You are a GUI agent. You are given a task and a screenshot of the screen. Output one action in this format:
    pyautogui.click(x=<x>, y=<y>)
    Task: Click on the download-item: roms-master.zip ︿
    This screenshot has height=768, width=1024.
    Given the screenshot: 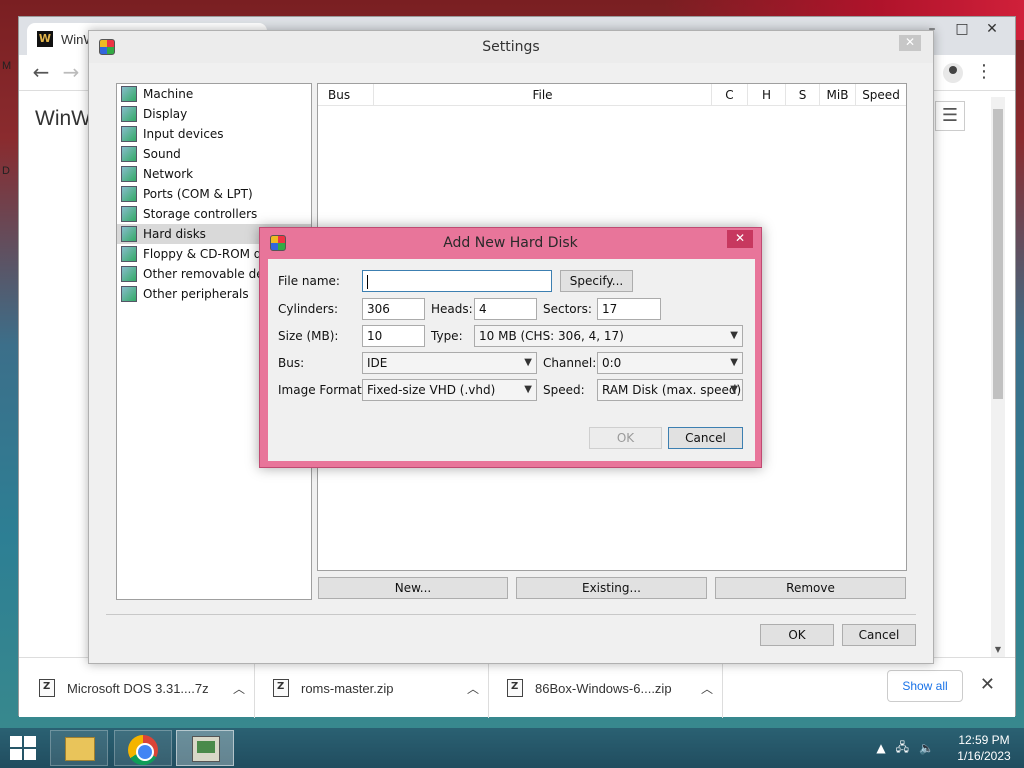 What is the action you would take?
    pyautogui.click(x=372, y=688)
    